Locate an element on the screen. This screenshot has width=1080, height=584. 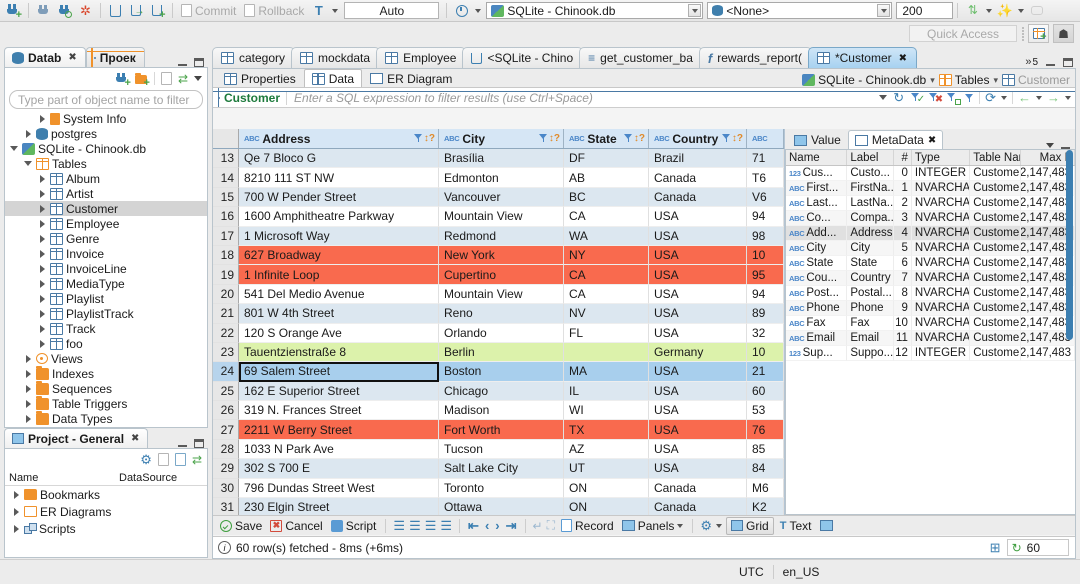
table-row: 15 700 W Pender Street Vancouver BC Canada V6 is located at coordinates (498, 197).